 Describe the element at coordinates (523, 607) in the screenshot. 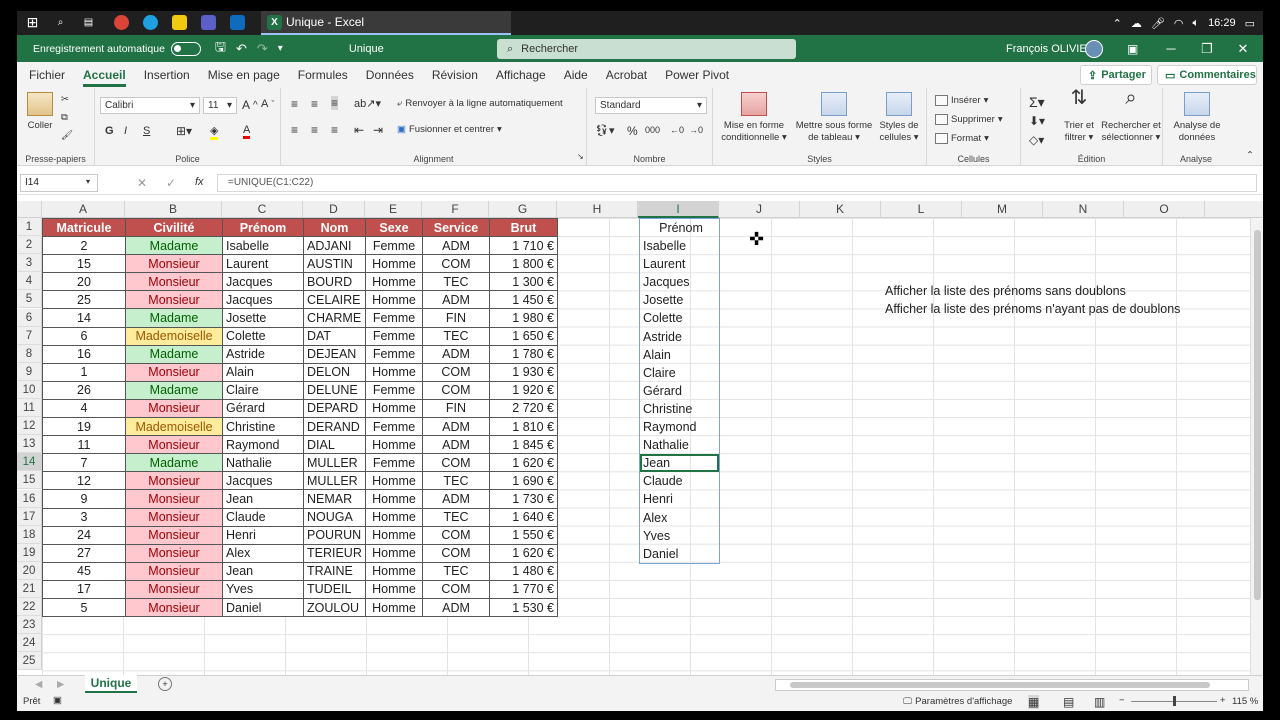

I see `table-cell: 1 530 €` at that location.